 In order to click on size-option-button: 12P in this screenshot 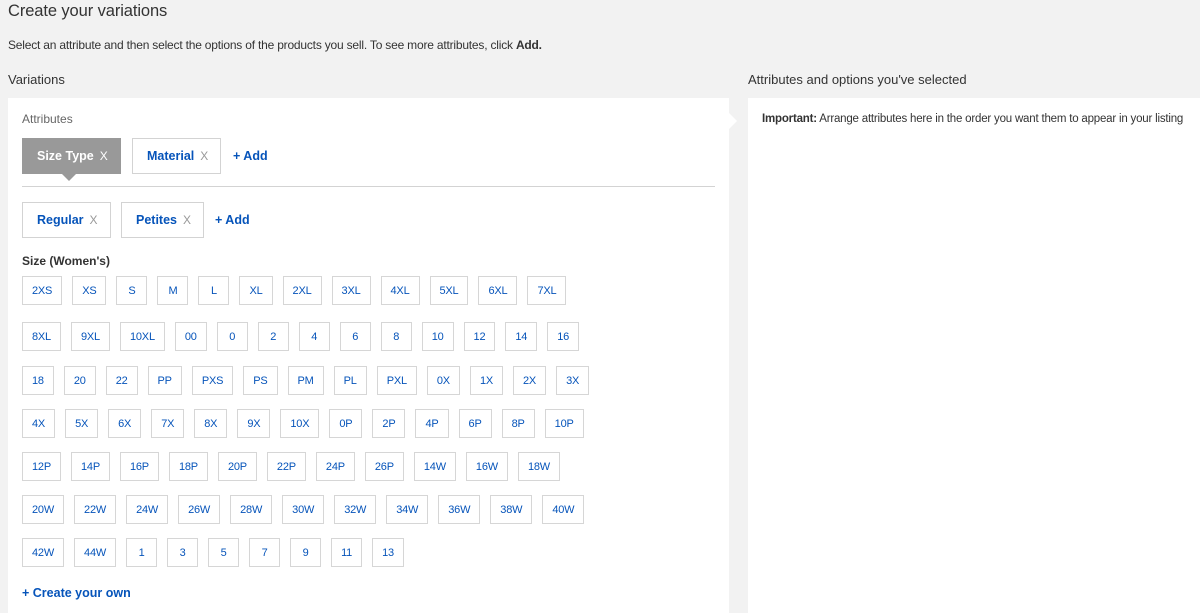, I will do `click(41, 466)`.